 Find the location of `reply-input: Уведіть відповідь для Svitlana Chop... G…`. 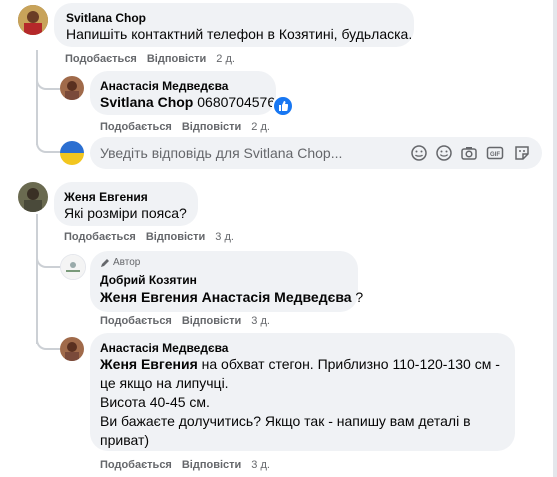

reply-input: Уведіть відповідь для Svitlana Chop... G… is located at coordinates (316, 153).